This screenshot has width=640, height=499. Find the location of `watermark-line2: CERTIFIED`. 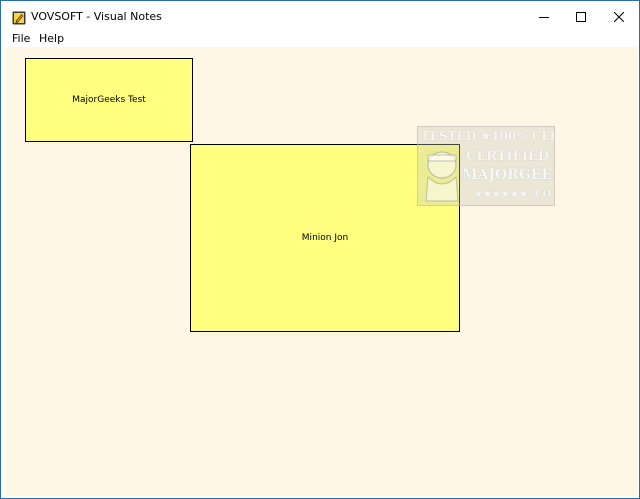

watermark-line2: CERTIFIED is located at coordinates (508, 156).